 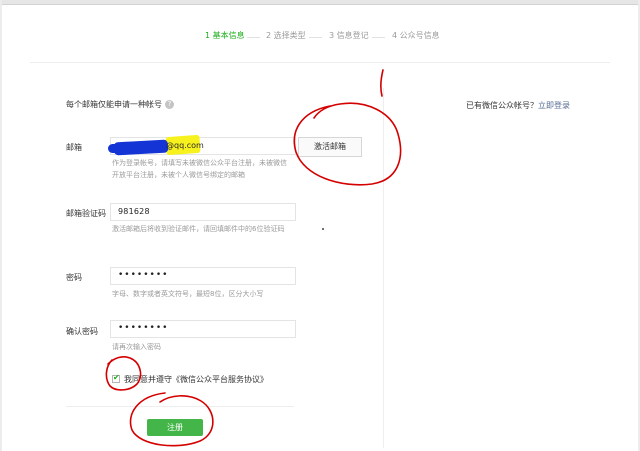 What do you see at coordinates (554, 105) in the screenshot?
I see `login-link: 立即登录` at bounding box center [554, 105].